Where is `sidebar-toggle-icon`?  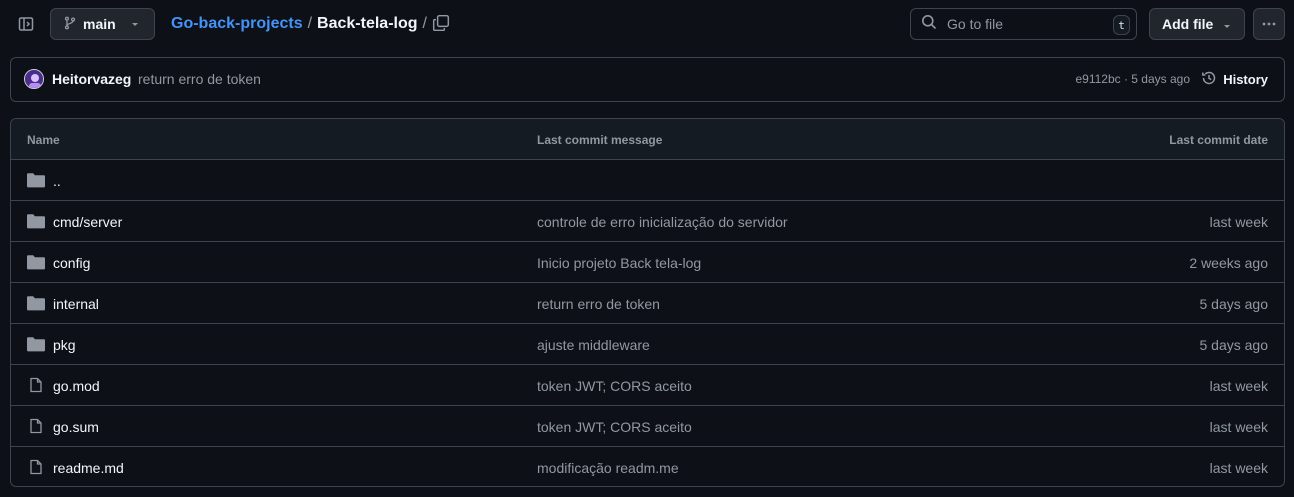
sidebar-toggle-icon is located at coordinates (26, 24).